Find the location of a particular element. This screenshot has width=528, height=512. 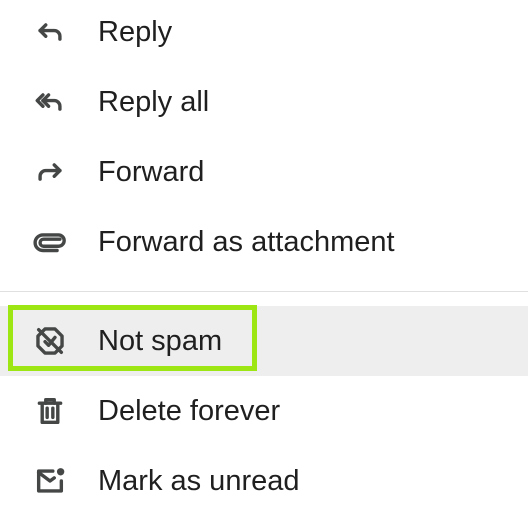

menu-item-reply: Reply is located at coordinates (264, 33).